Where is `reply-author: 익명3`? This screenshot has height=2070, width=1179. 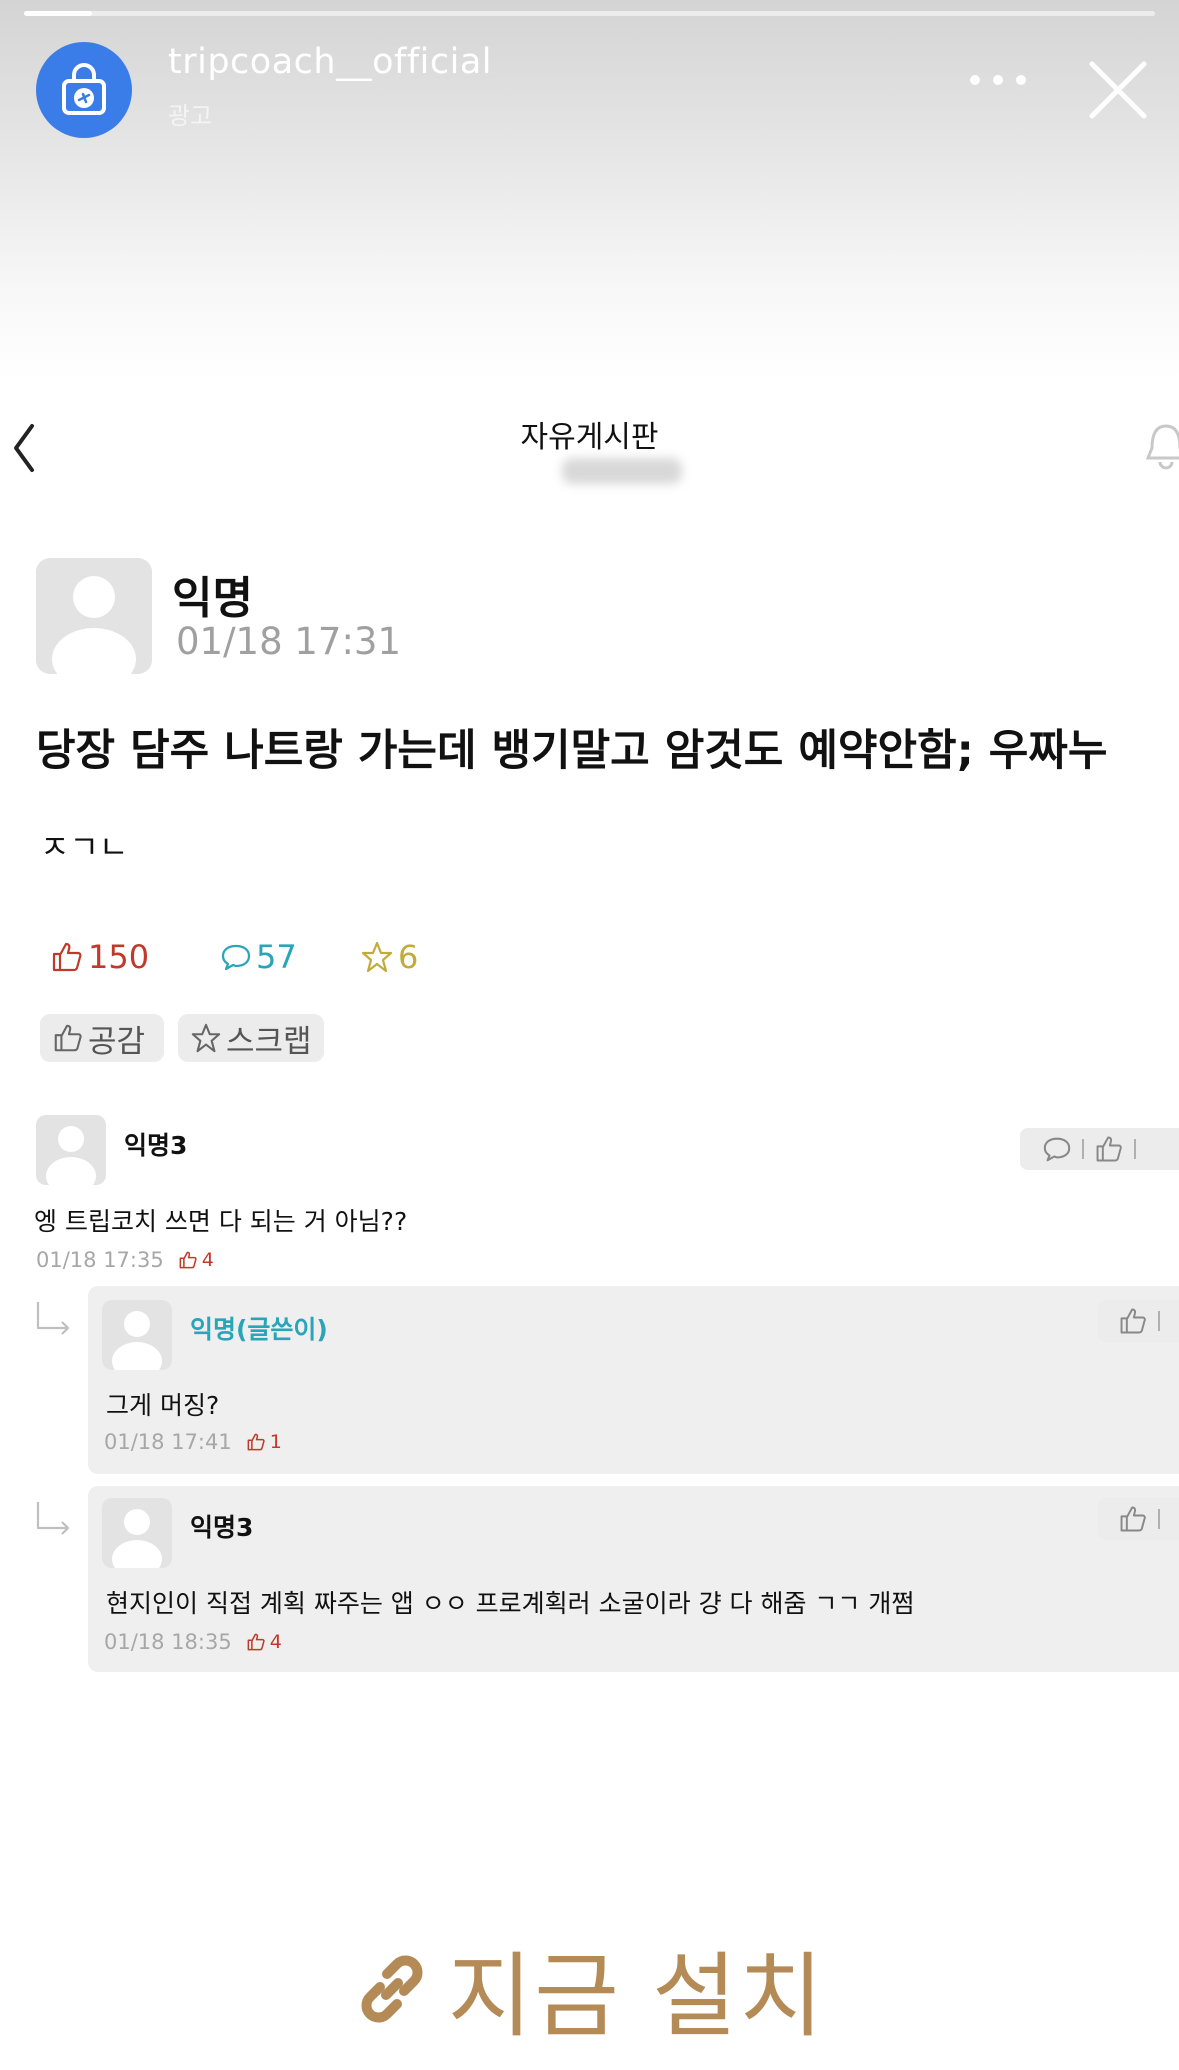 reply-author: 익명3 is located at coordinates (222, 1527).